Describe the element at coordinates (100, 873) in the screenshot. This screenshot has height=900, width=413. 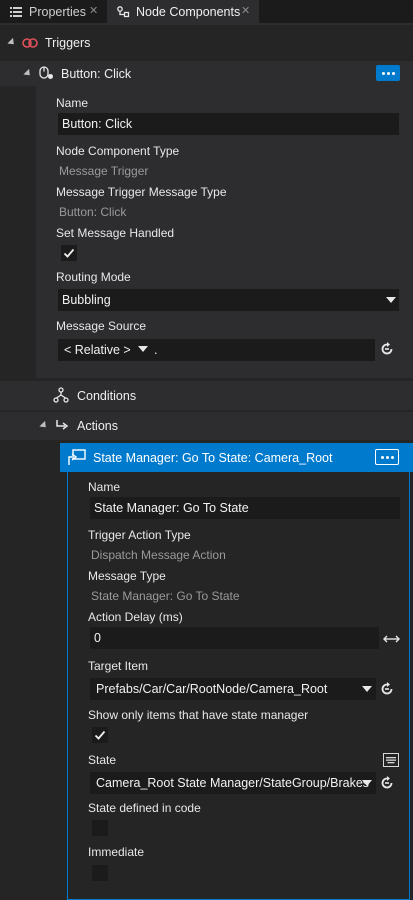
I see `immediate-checkbox` at that location.